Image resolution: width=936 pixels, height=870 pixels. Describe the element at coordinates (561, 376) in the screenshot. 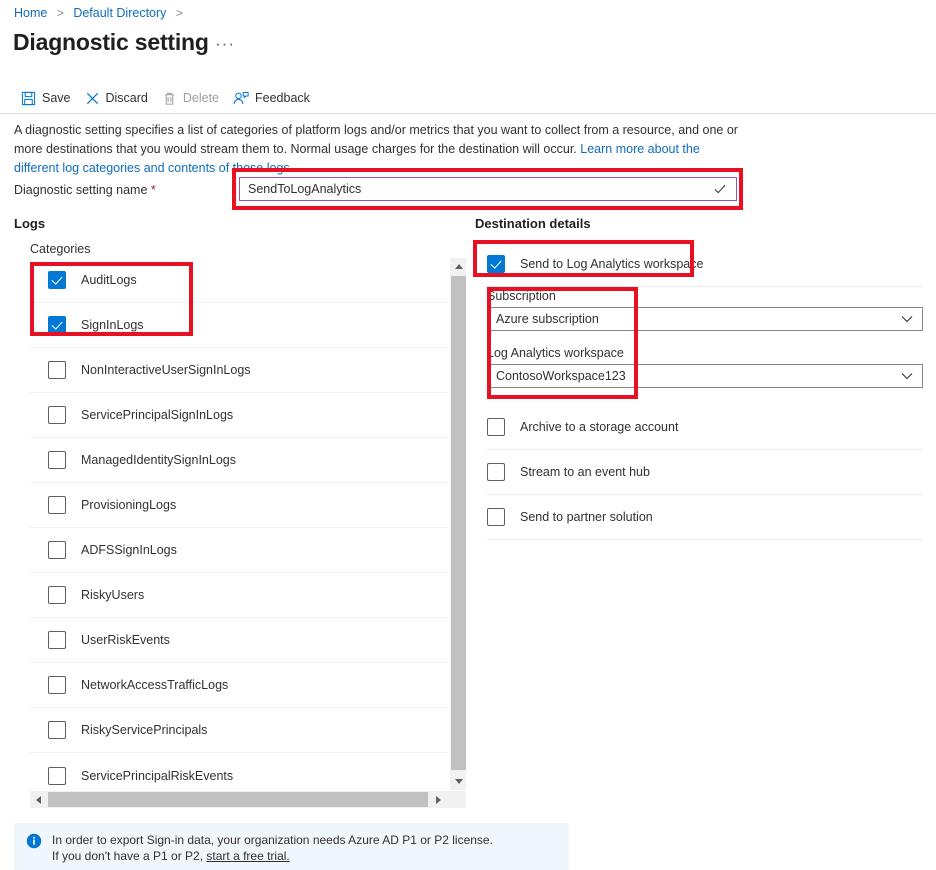

I see `log-analytics-workspace-value: ContosoWorkspace123` at that location.